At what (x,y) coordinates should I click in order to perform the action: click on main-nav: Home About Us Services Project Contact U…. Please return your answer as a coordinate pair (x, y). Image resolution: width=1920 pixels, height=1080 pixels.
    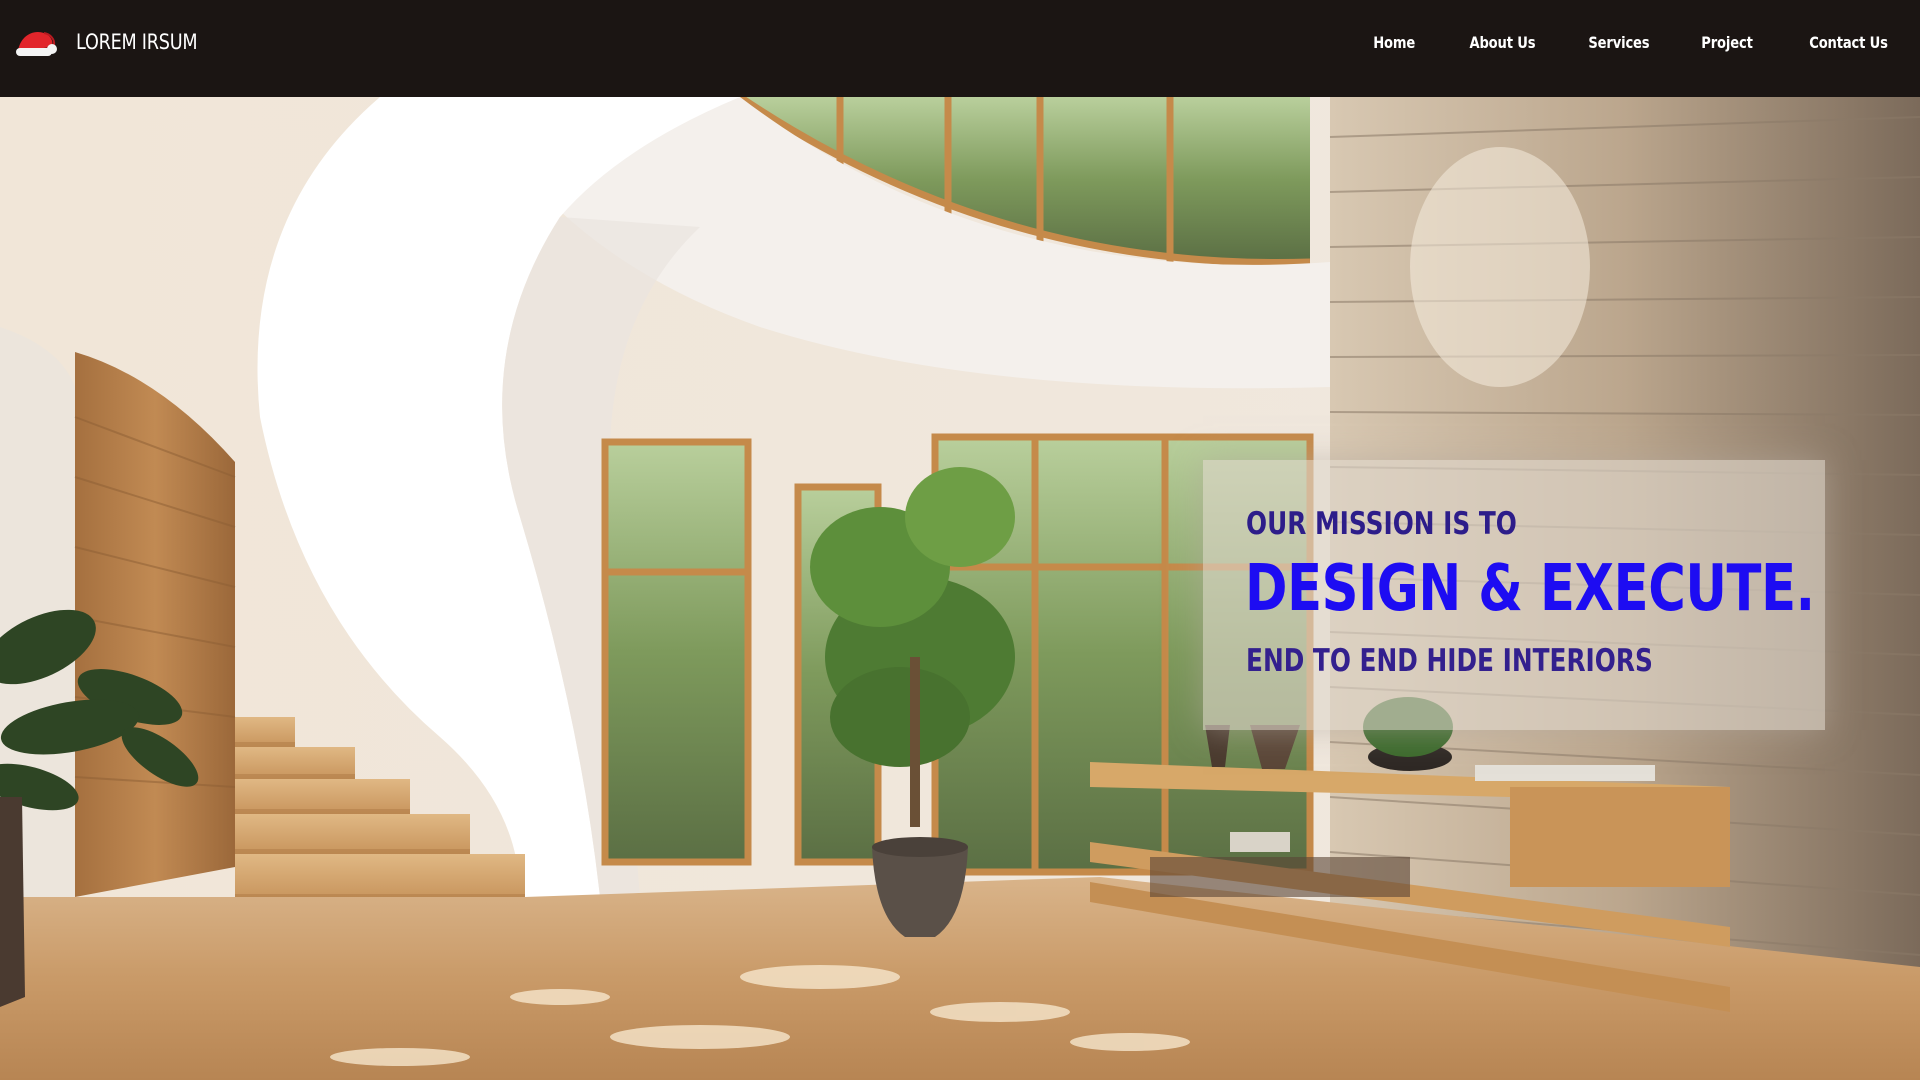
    Looking at the image, I should click on (1606, 42).